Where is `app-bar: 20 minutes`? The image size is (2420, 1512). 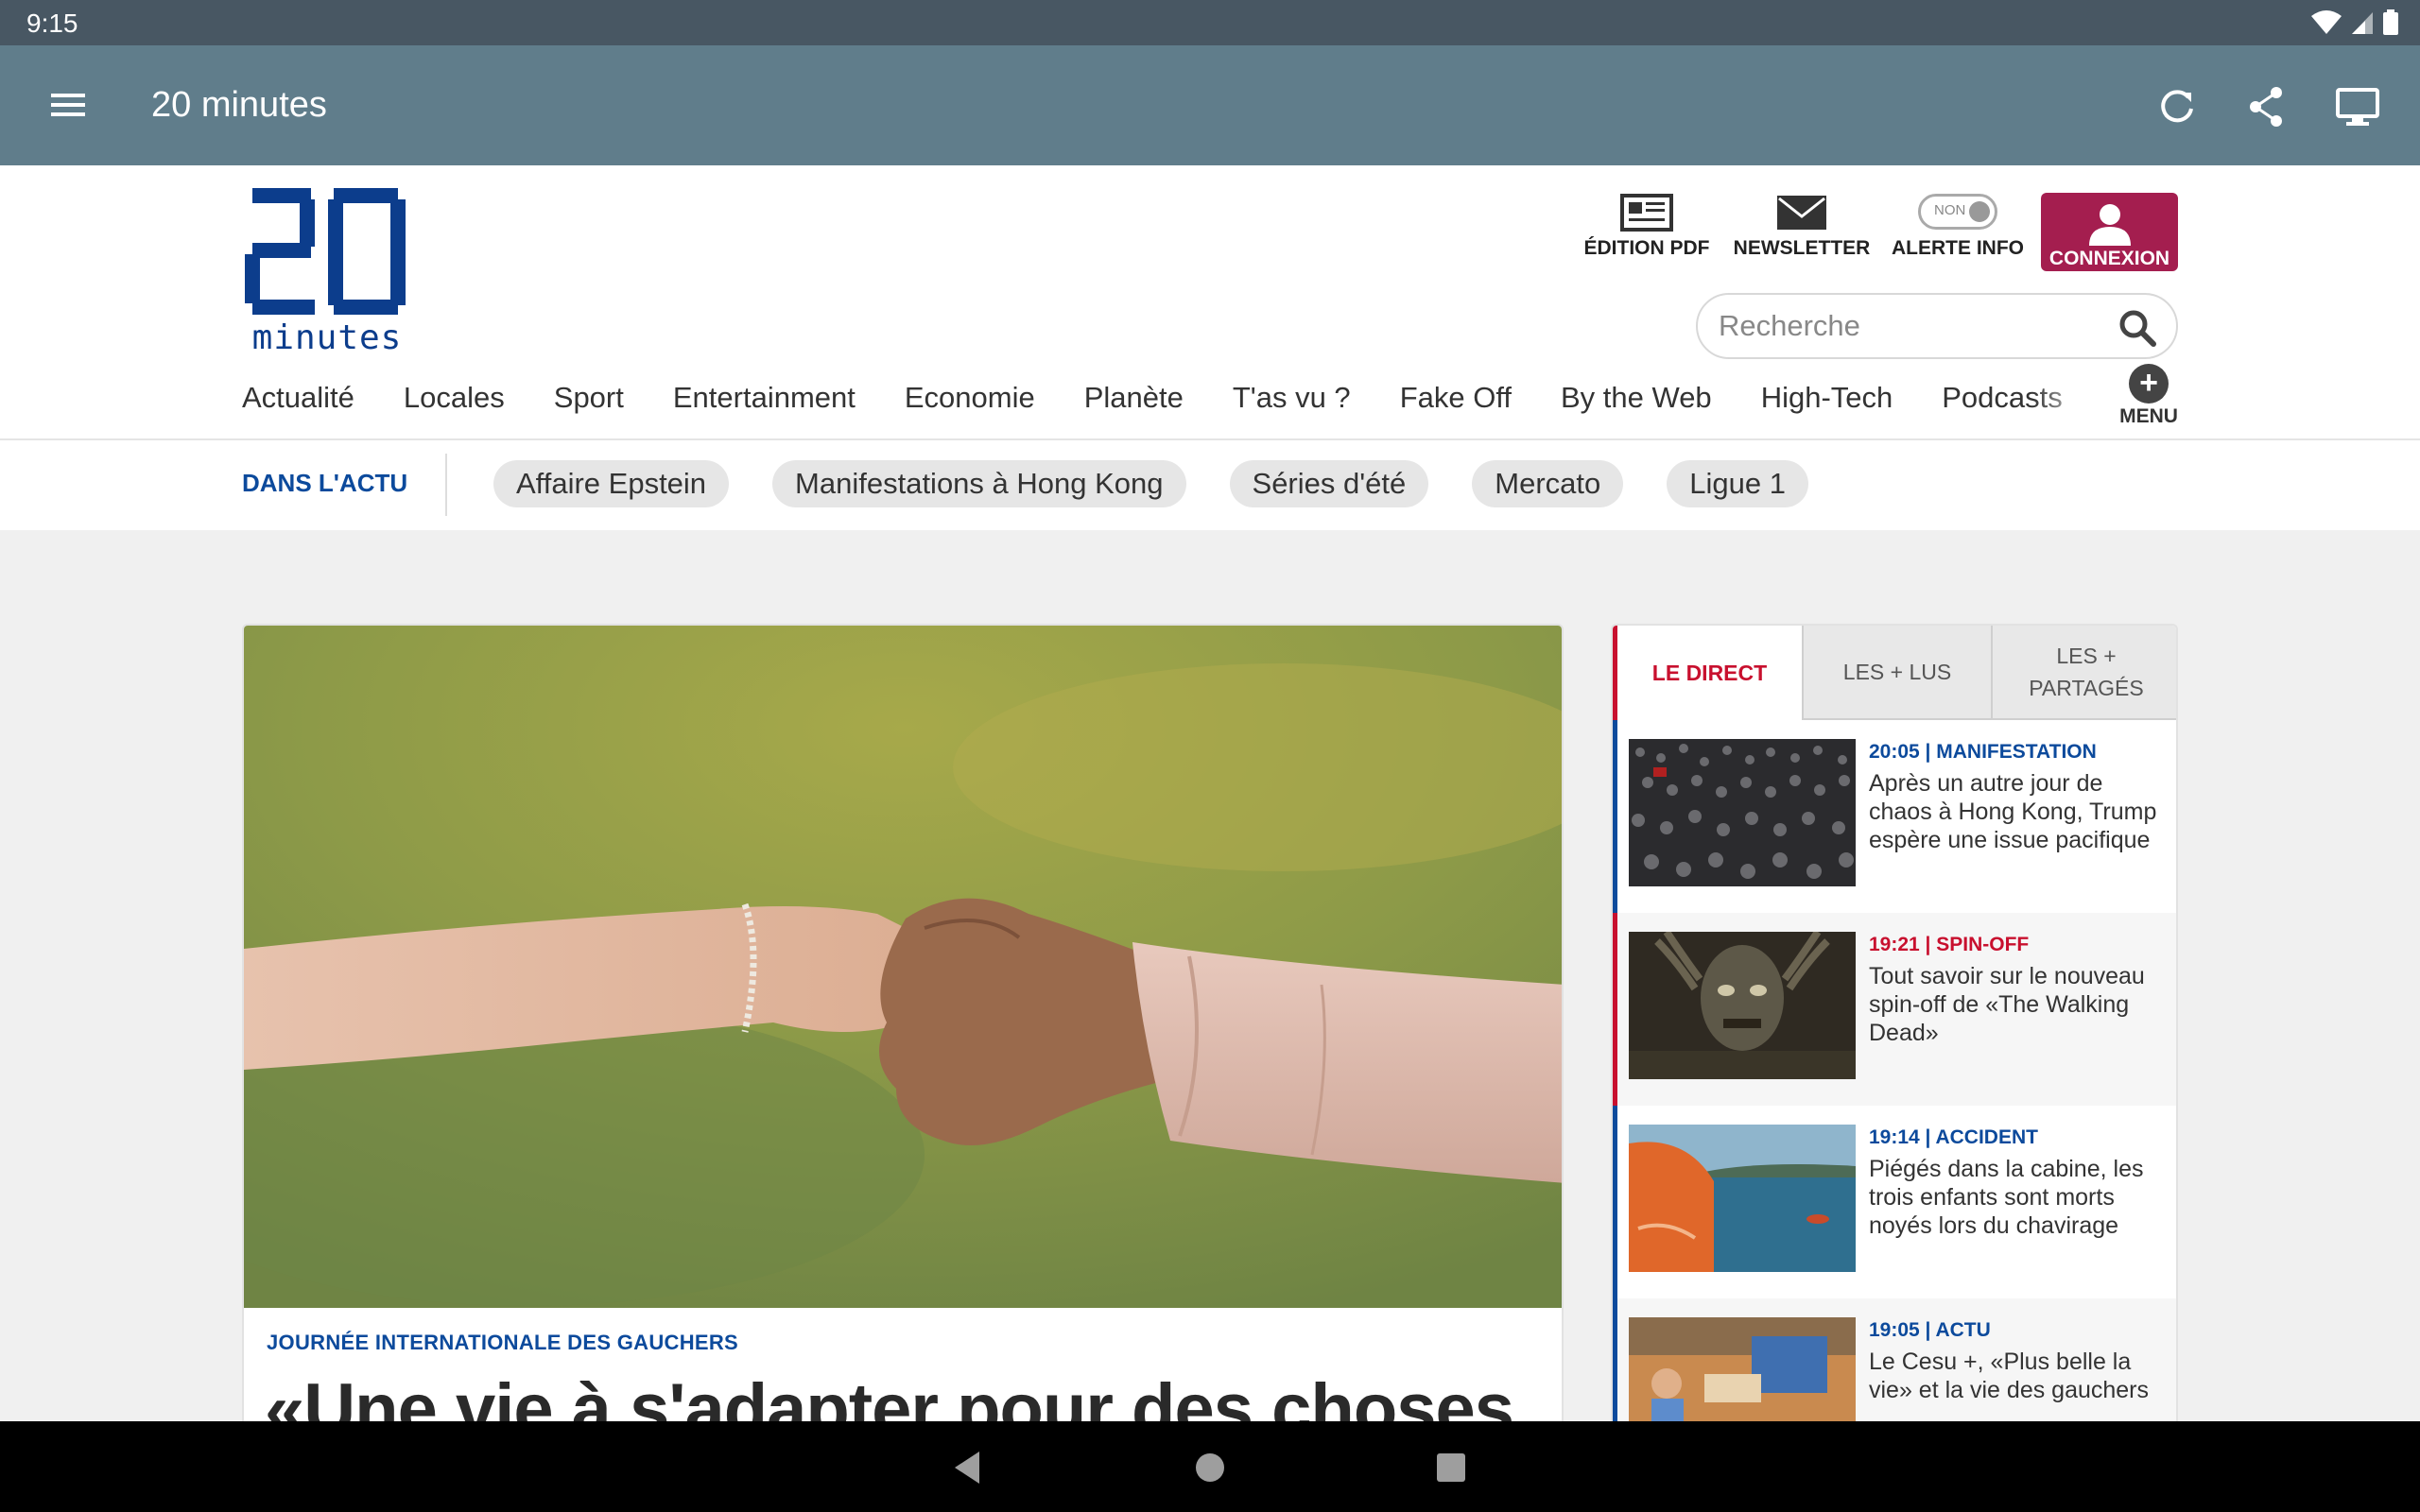
app-bar: 20 minutes is located at coordinates (1210, 105).